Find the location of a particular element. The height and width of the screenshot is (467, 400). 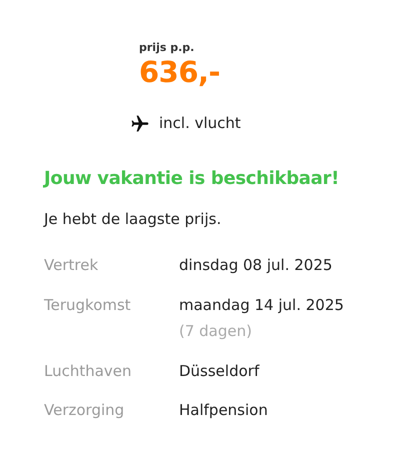

price-amount: 636,- is located at coordinates (180, 72).